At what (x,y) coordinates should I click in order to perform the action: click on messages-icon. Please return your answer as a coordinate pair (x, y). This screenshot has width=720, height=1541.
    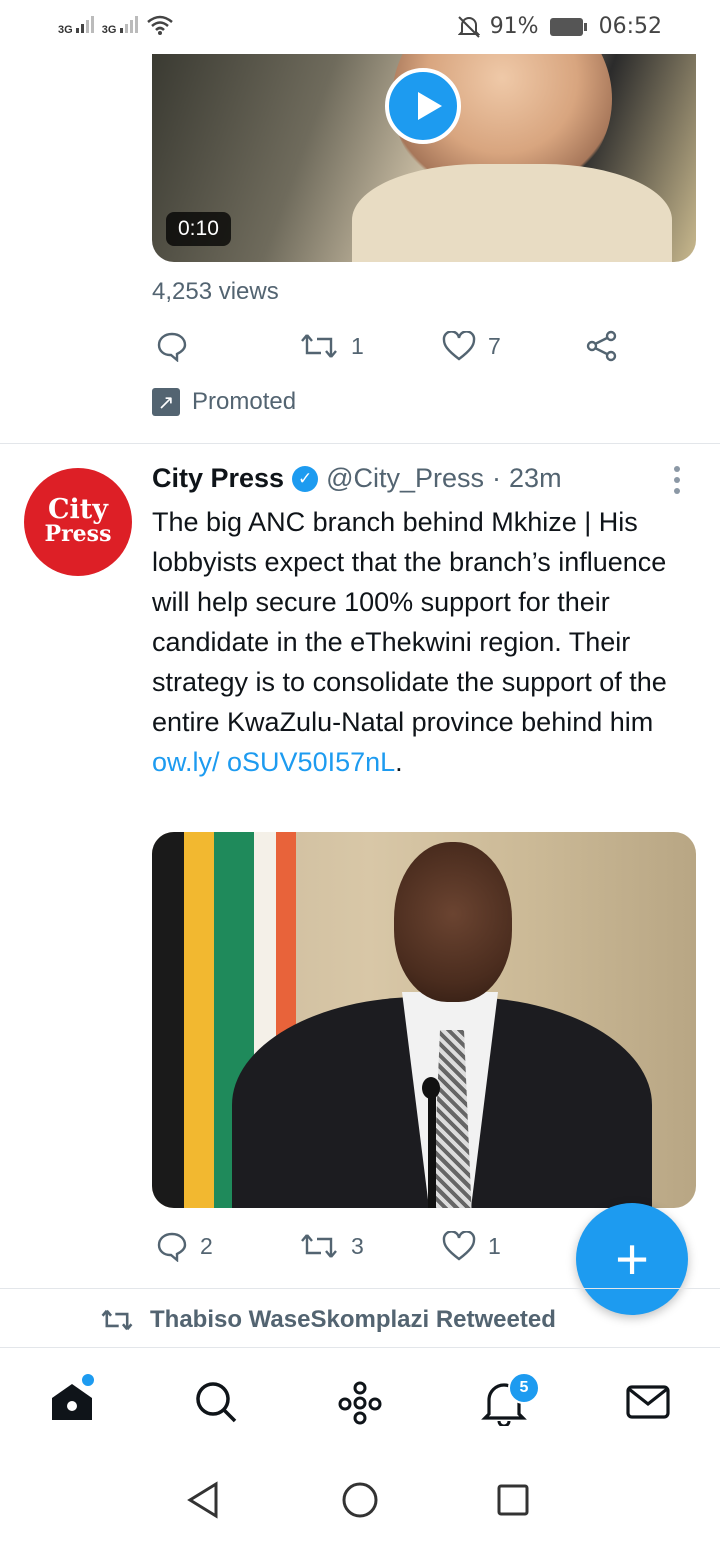
    Looking at the image, I should click on (648, 1402).